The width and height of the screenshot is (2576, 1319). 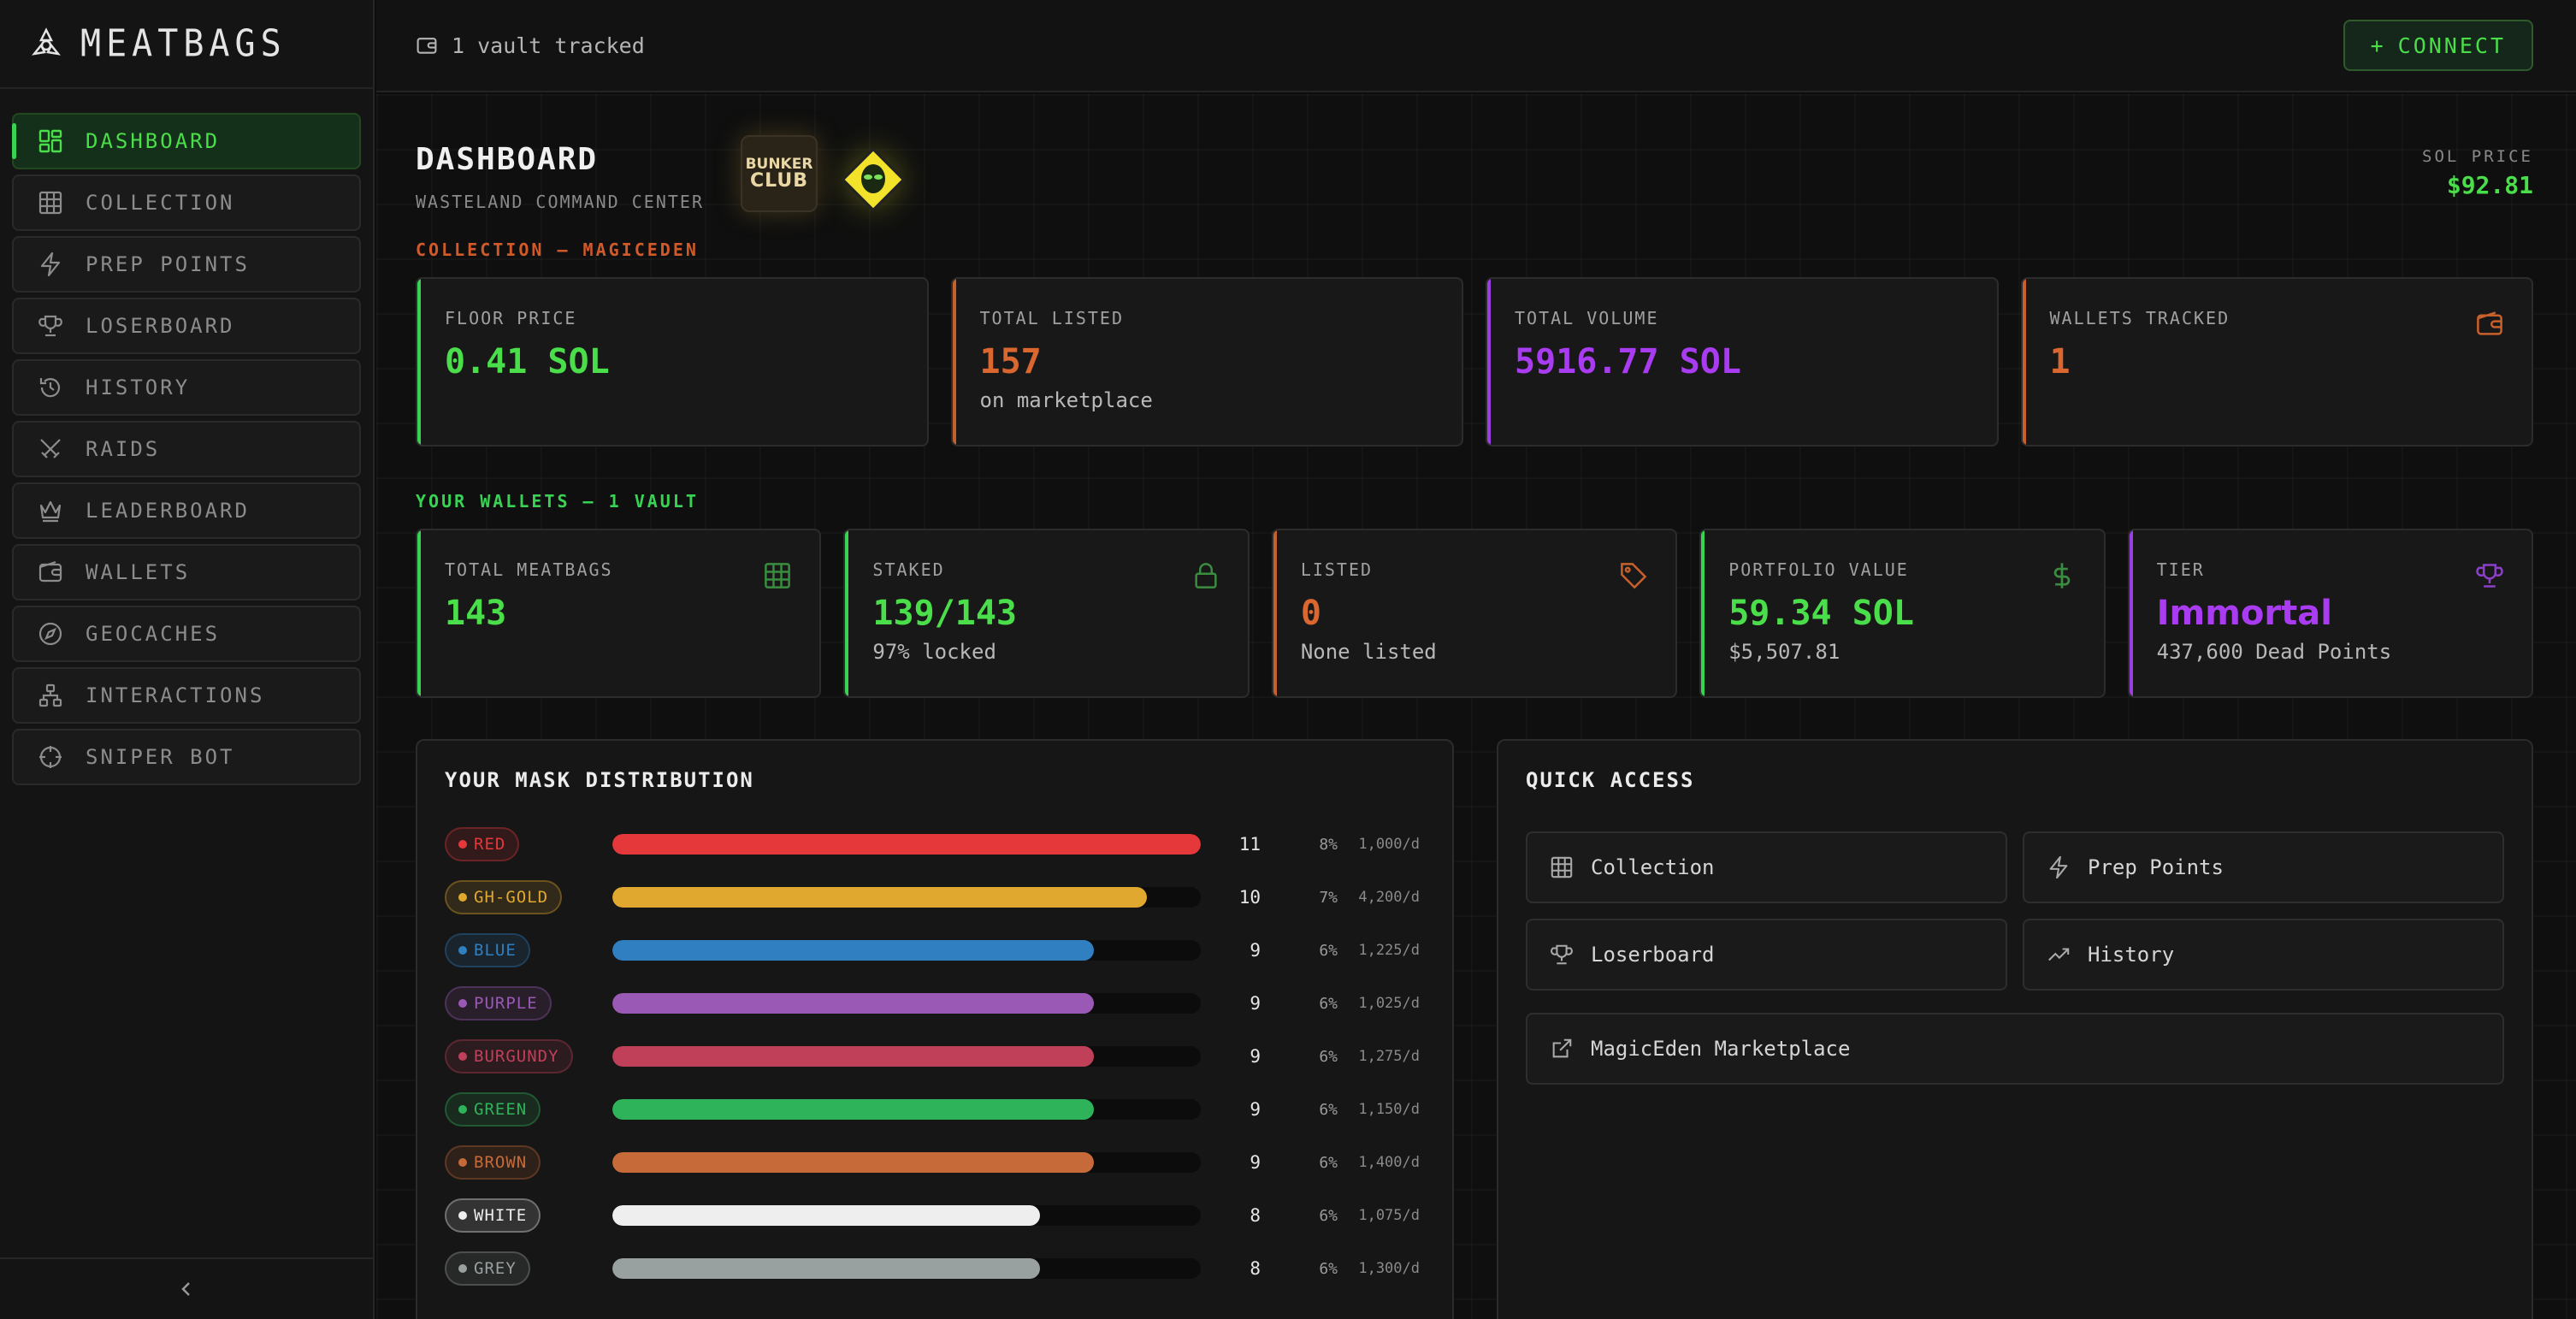 I want to click on stat-value: 157, so click(x=1010, y=362).